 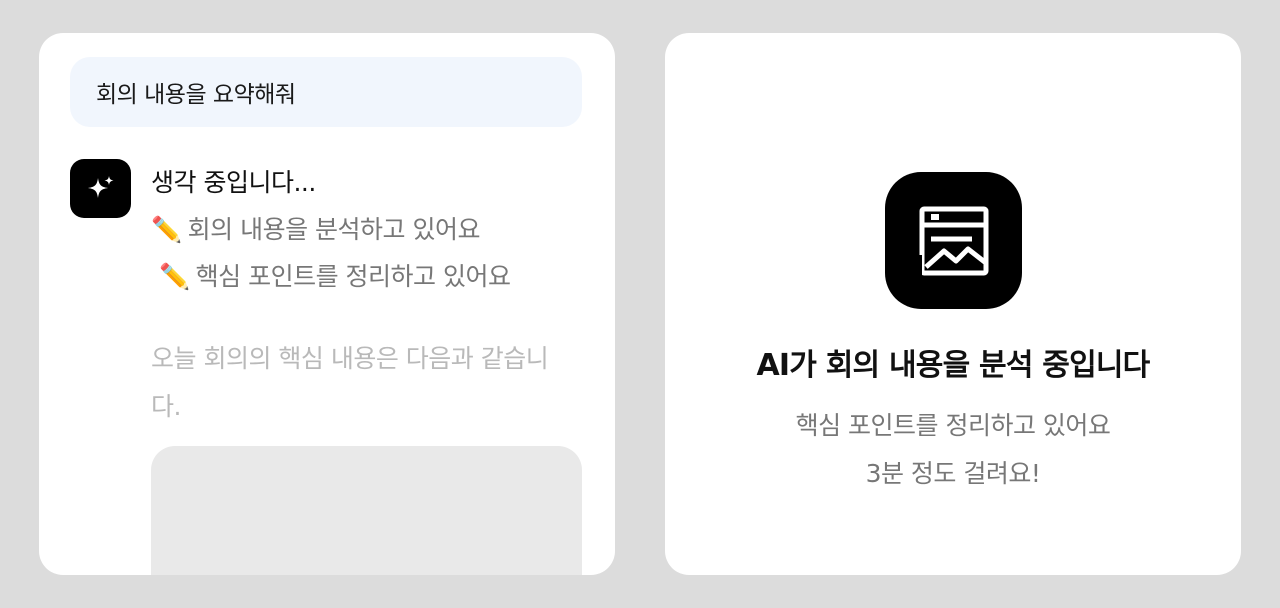 I want to click on status-icon-tile, so click(x=953, y=240).